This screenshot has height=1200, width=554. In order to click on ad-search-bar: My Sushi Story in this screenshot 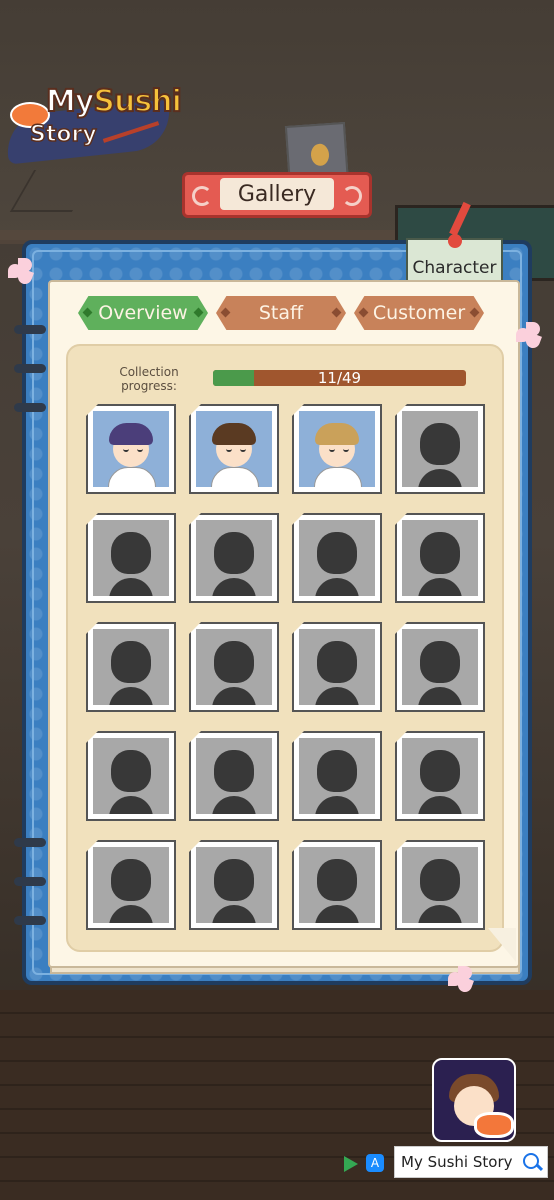, I will do `click(471, 1162)`.